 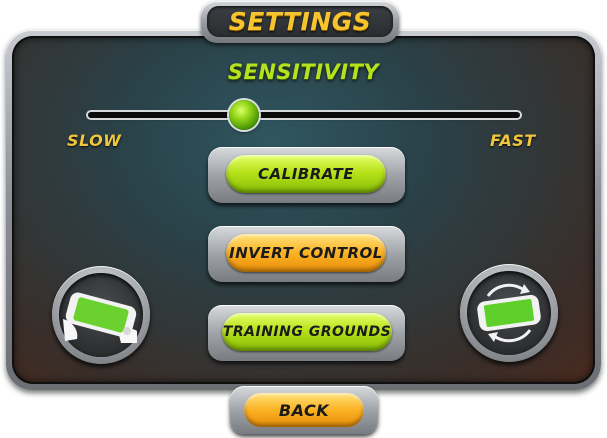 I want to click on invert-control-button-plate: INVERT CONTROL, so click(x=306, y=254).